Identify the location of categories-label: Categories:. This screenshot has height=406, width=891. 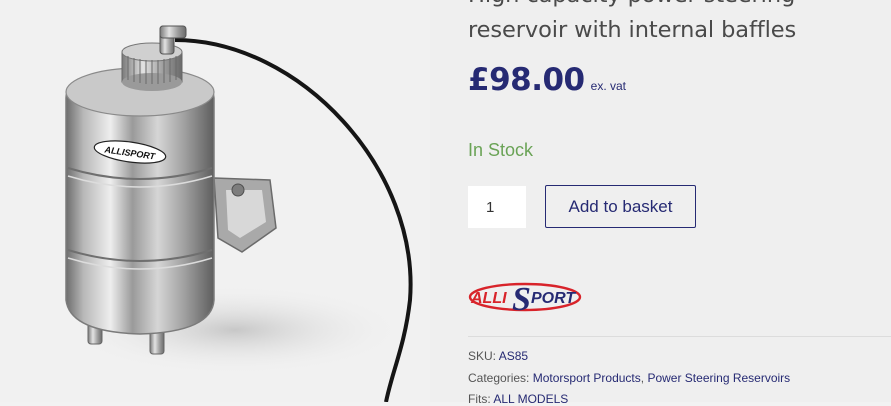
(499, 378).